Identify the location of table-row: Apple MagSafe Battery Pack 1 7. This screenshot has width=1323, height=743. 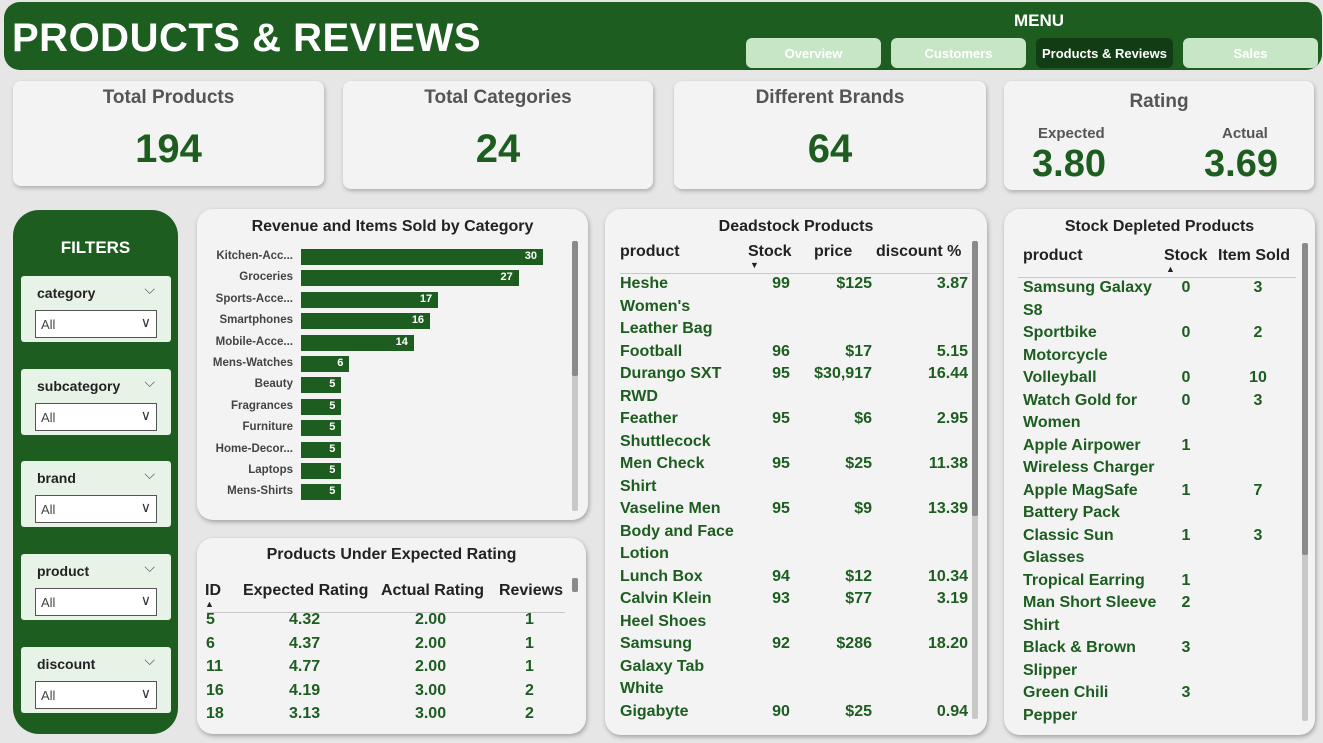
(1160, 502).